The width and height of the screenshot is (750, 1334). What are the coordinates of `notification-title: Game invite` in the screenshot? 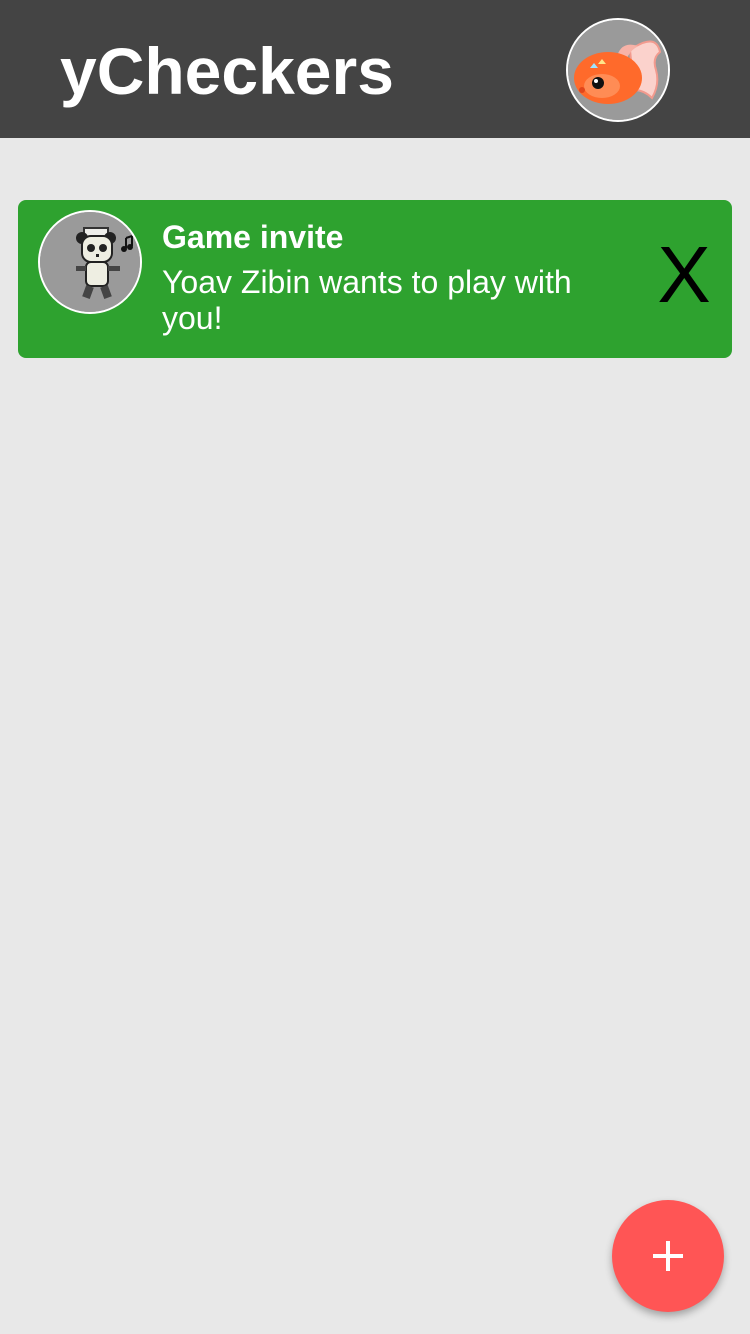 It's located at (253, 237).